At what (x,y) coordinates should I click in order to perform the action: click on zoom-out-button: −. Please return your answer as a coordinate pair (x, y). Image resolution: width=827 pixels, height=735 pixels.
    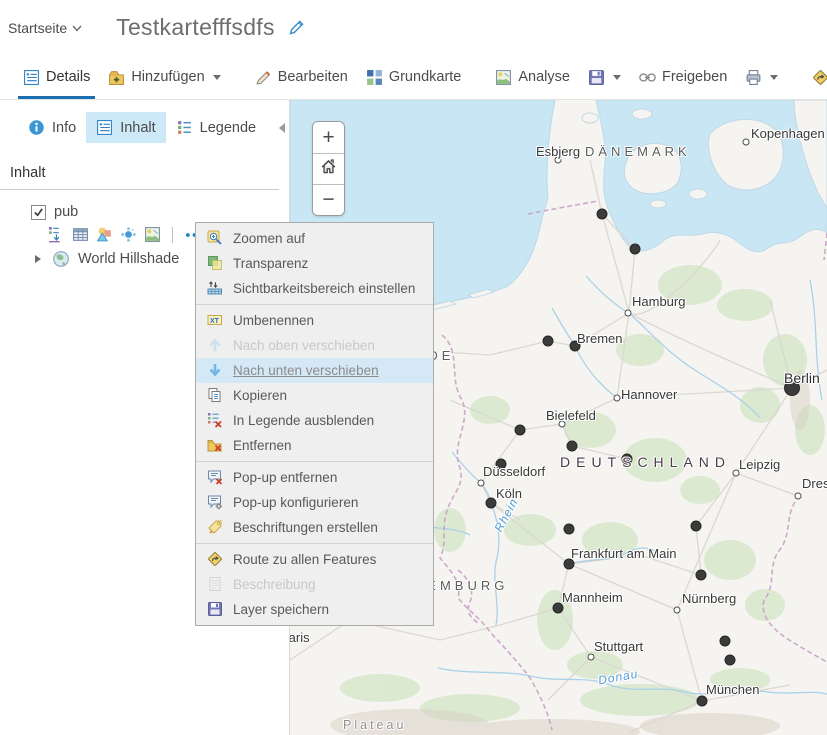
    Looking at the image, I should click on (328, 199).